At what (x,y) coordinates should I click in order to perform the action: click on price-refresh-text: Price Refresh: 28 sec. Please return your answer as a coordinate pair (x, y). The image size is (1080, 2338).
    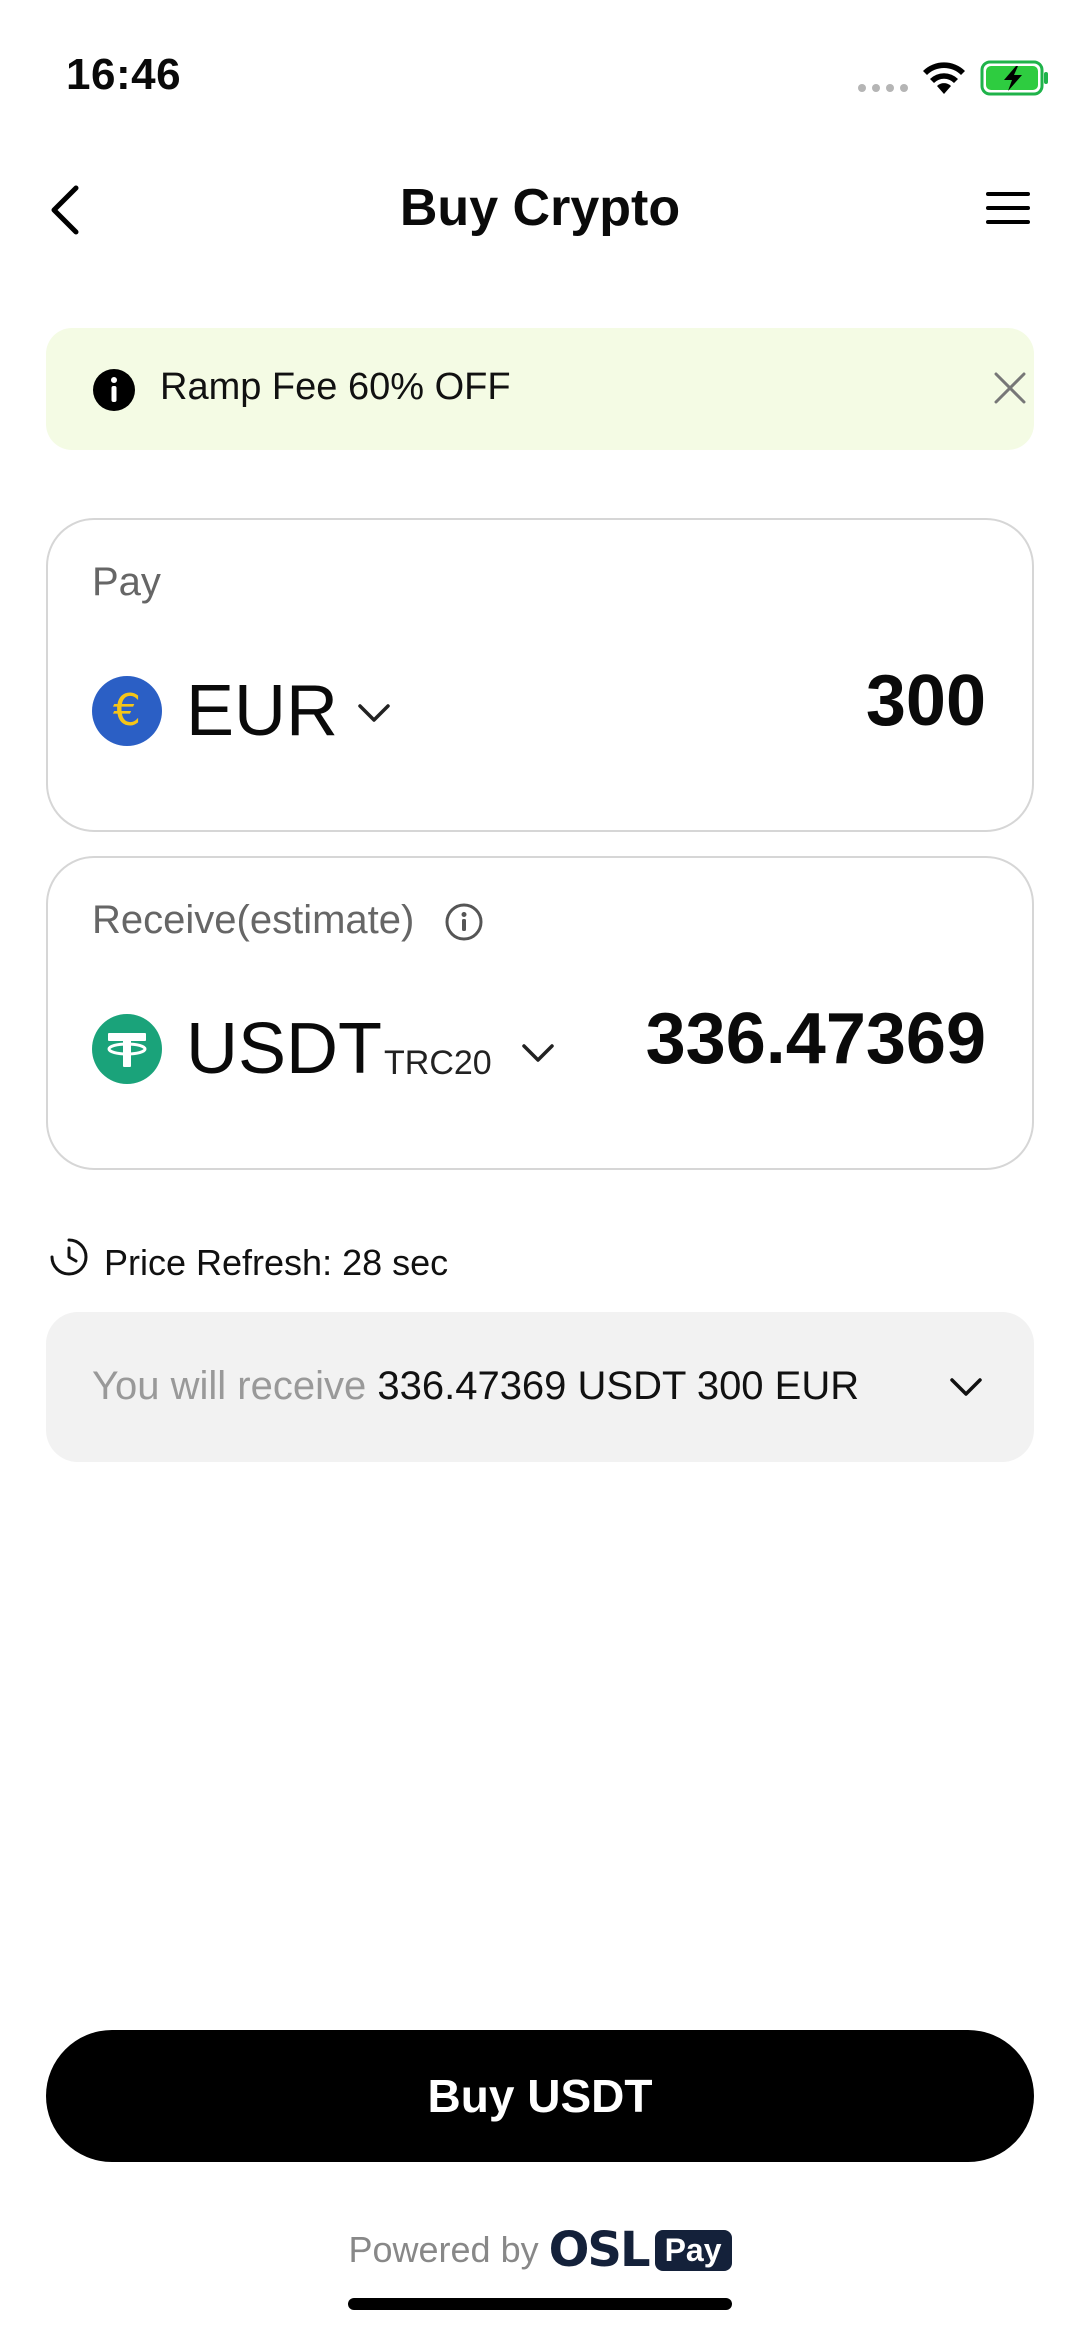
    Looking at the image, I should click on (276, 1262).